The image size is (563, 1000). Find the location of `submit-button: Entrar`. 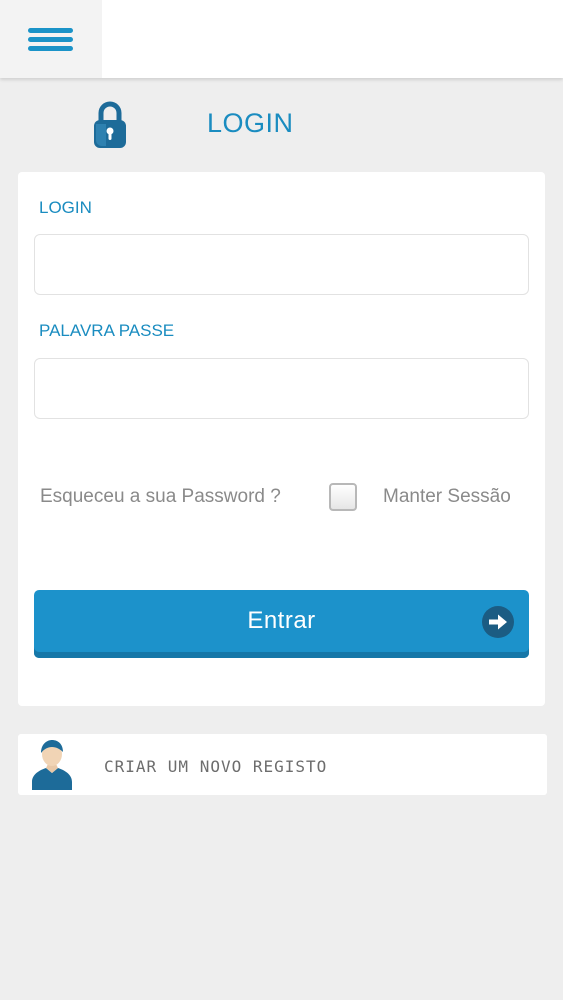

submit-button: Entrar is located at coordinates (281, 624).